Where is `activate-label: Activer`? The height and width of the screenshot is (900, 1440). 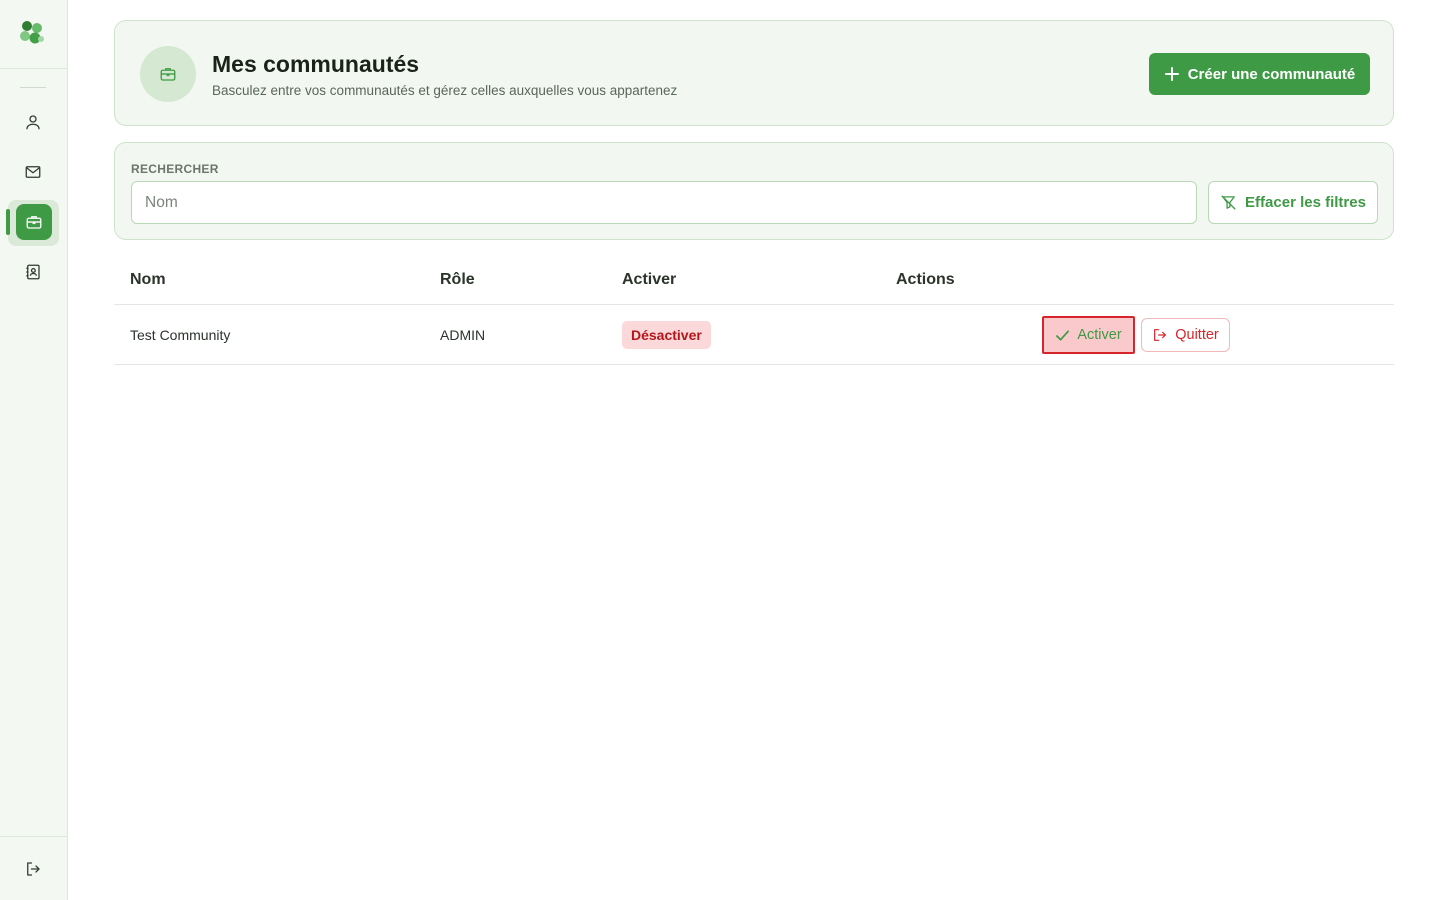 activate-label: Activer is located at coordinates (1099, 335).